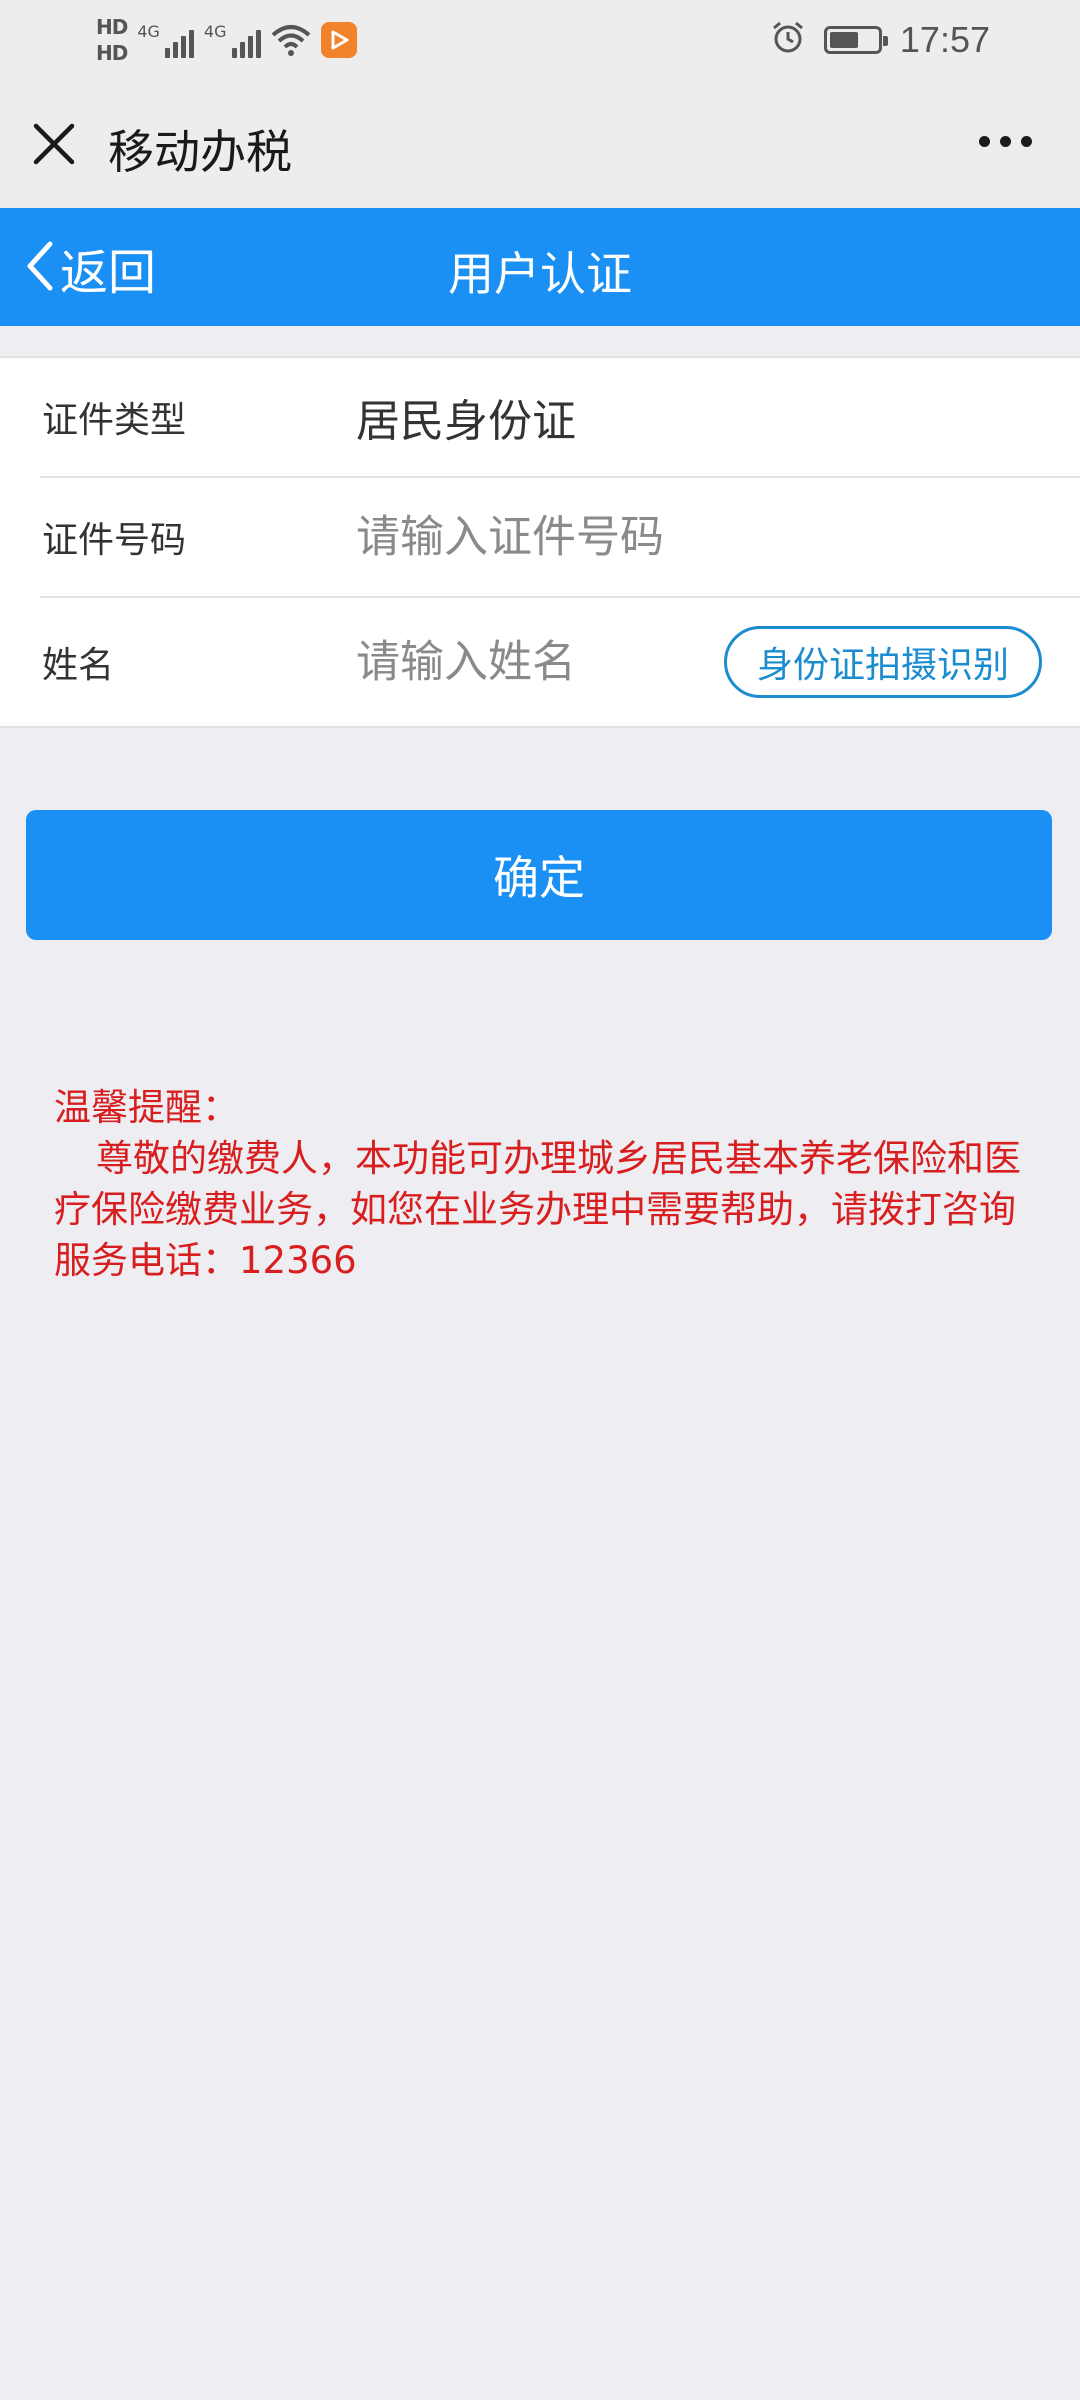 This screenshot has height=2400, width=1080. Describe the element at coordinates (338, 40) in the screenshot. I see `app-badge-icon` at that location.